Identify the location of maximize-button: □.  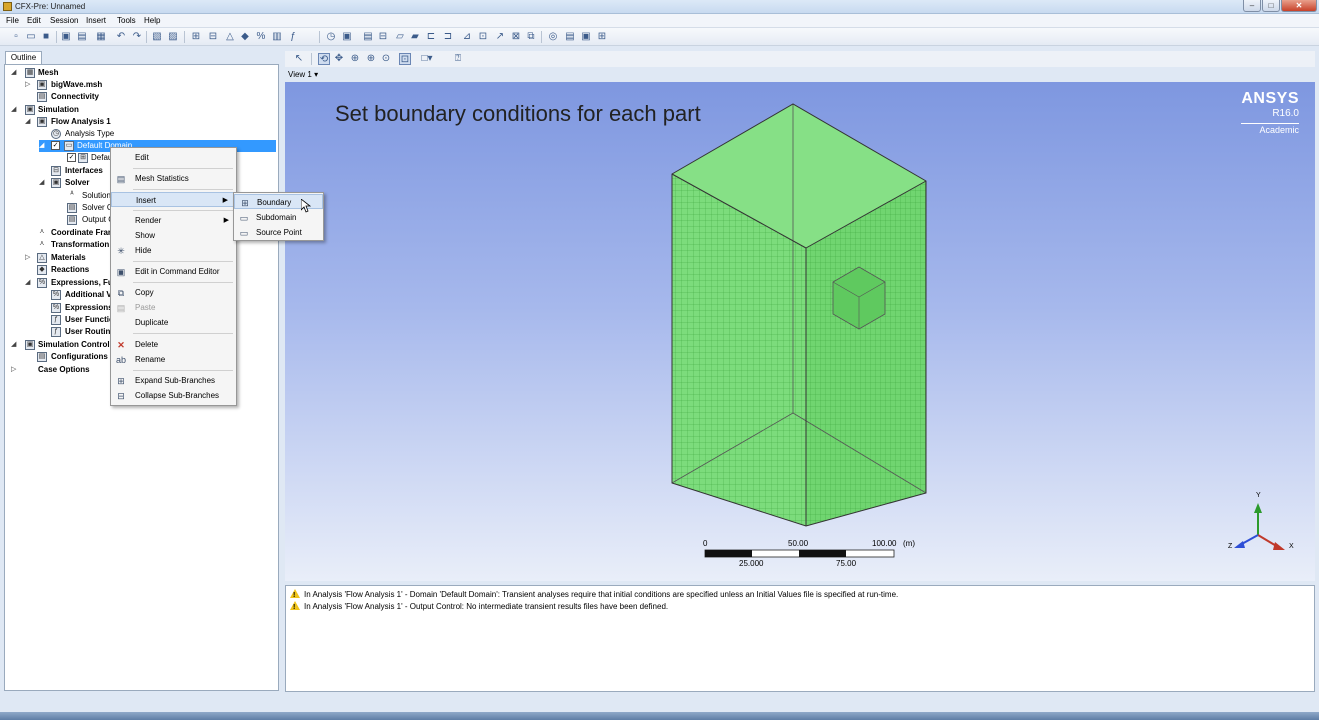
(1271, 6).